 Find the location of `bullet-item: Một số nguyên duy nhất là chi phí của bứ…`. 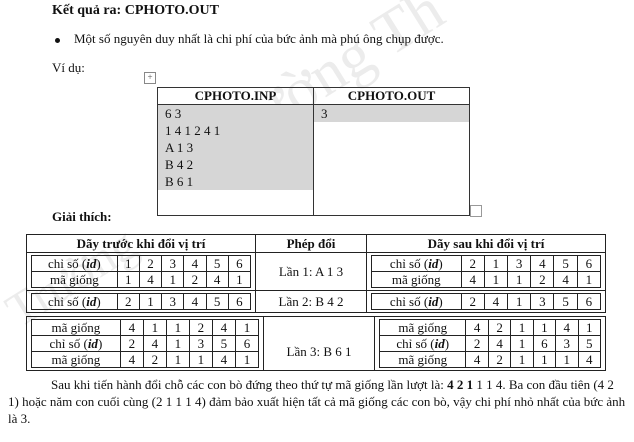

bullet-item: Một số nguyên duy nhất là chi phí của bứ… is located at coordinates (249, 39).